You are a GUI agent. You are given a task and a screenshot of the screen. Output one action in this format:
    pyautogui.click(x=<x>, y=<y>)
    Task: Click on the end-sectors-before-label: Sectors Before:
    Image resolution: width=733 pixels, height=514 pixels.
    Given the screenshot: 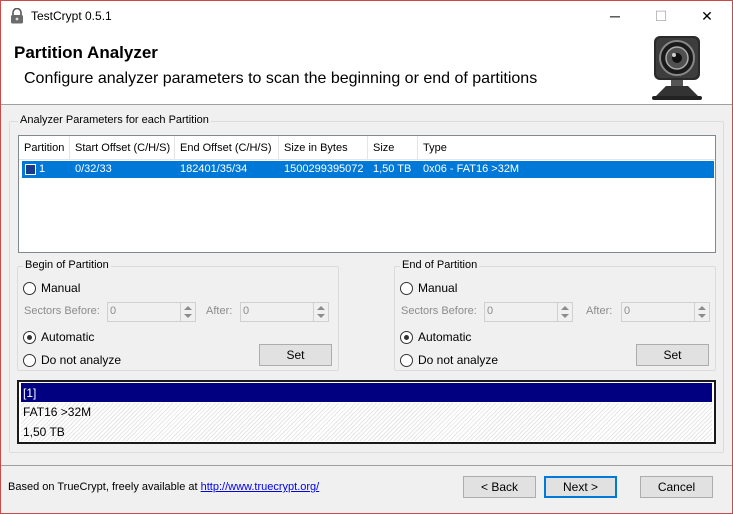 What is the action you would take?
    pyautogui.click(x=439, y=311)
    